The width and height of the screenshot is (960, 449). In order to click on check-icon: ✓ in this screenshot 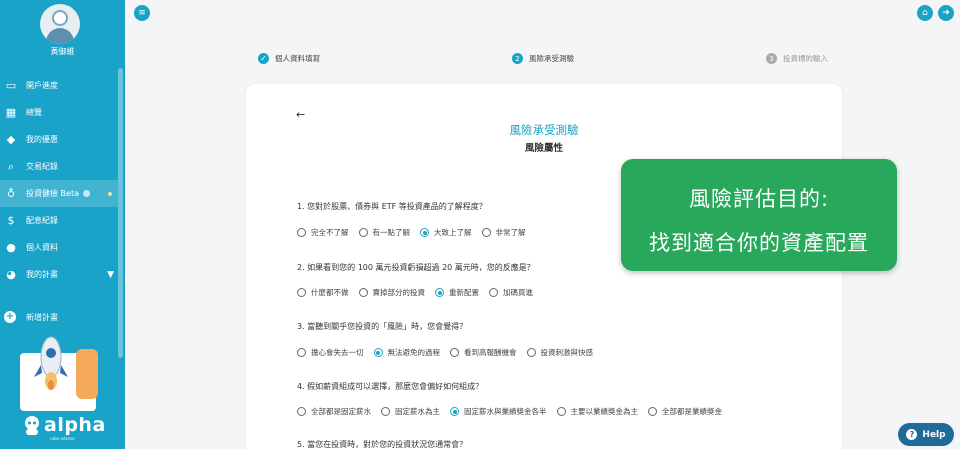, I will do `click(263, 58)`.